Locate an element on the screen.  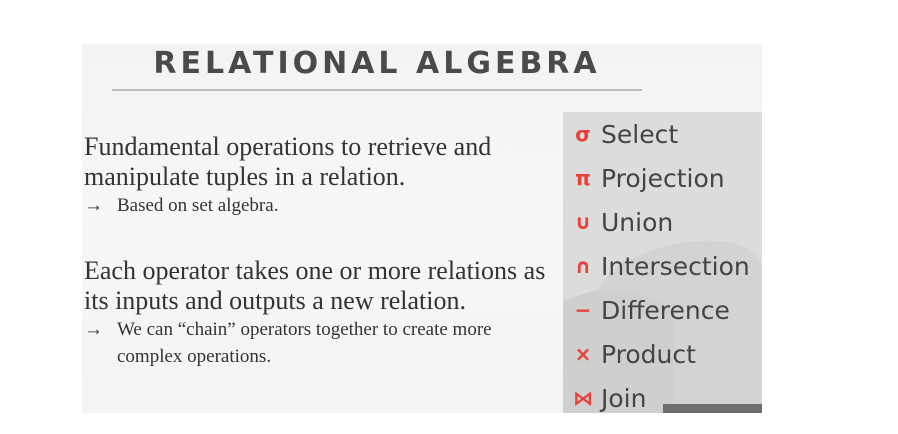
operator-item: ∪ Union is located at coordinates (656, 222).